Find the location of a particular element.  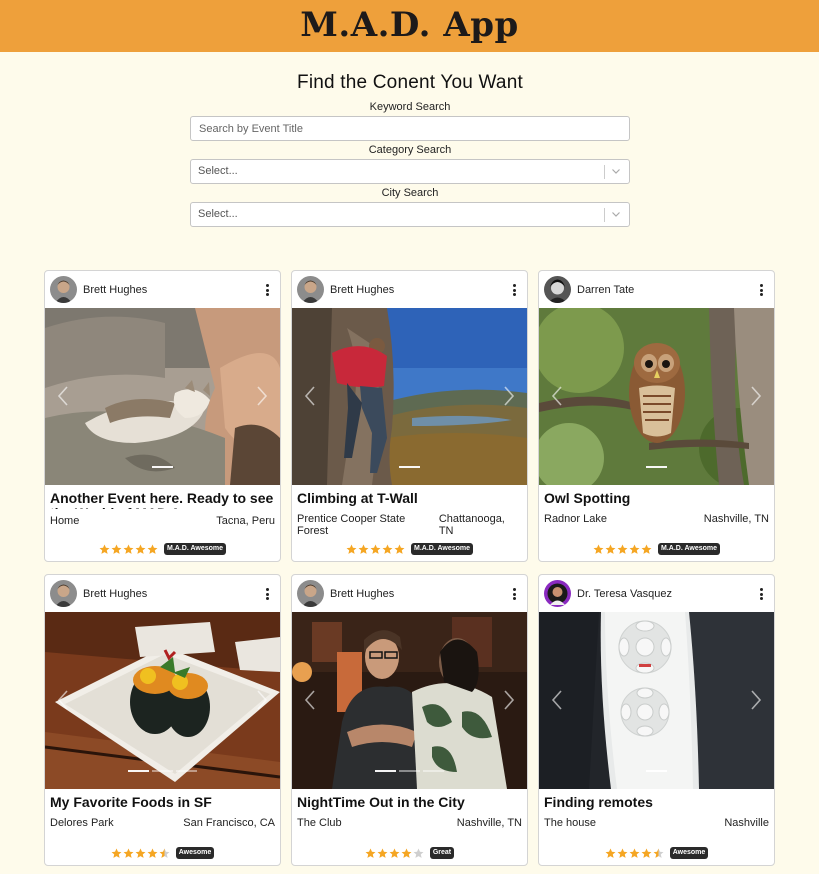

card-title: My Favorite Foods in SF is located at coordinates (162, 800).